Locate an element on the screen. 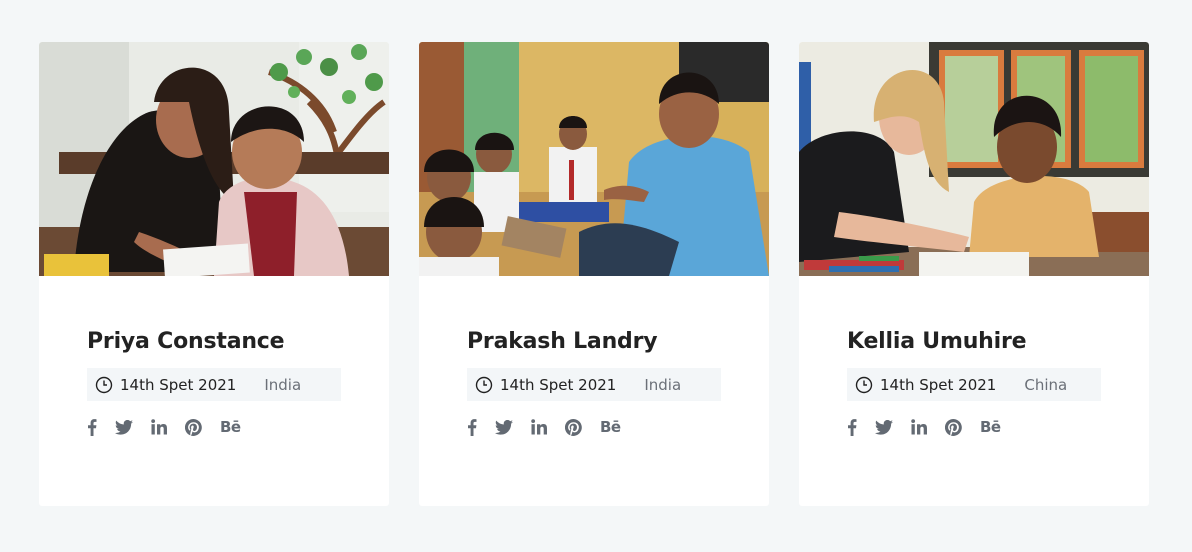 The height and width of the screenshot is (552, 1192). card-body: Priya Constance 14th Spet 2021 India Bē is located at coordinates (217, 380).